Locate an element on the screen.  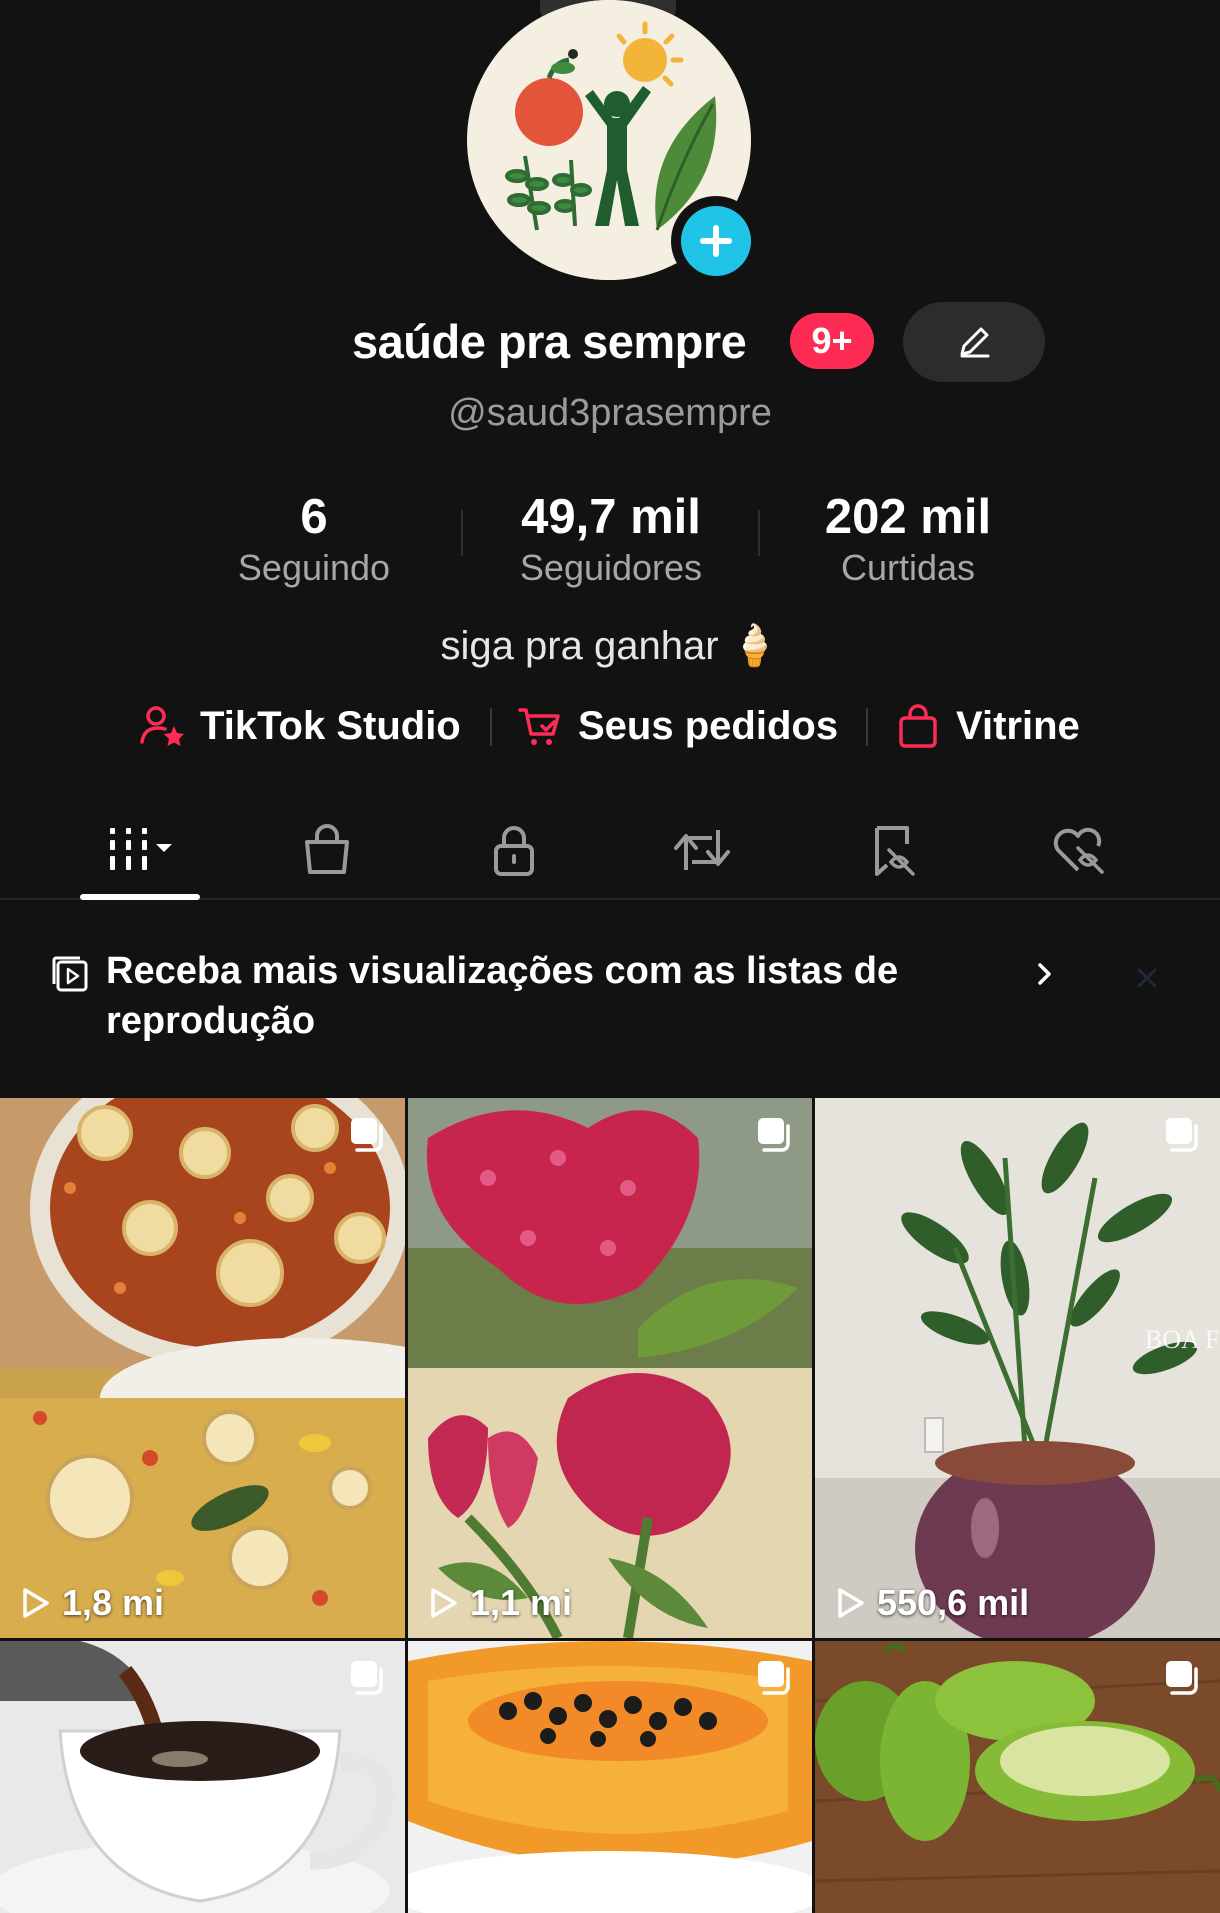
content-tabs is located at coordinates (610, 850).